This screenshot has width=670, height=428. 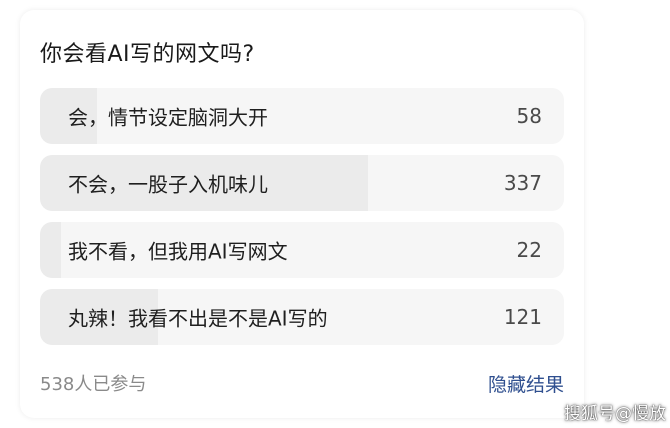 I want to click on poll-option-result-bar, so click(x=51, y=250).